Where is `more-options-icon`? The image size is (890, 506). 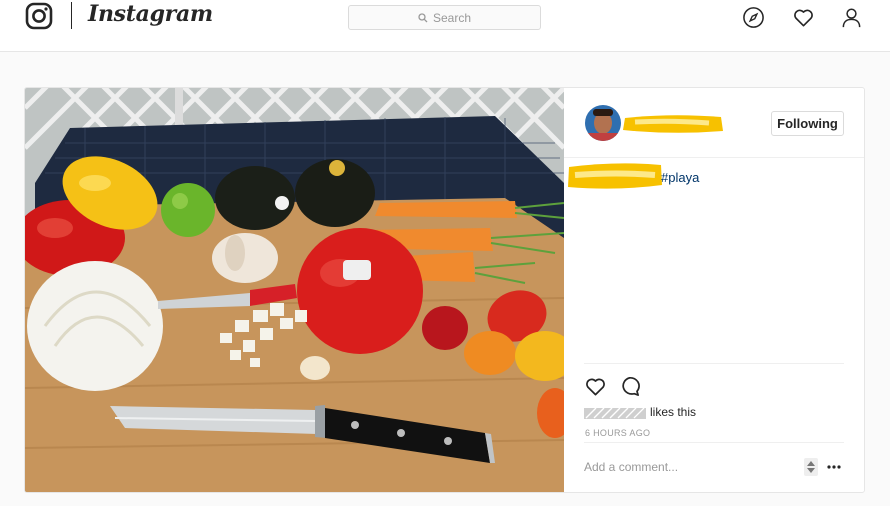
more-options-icon is located at coordinates (834, 467).